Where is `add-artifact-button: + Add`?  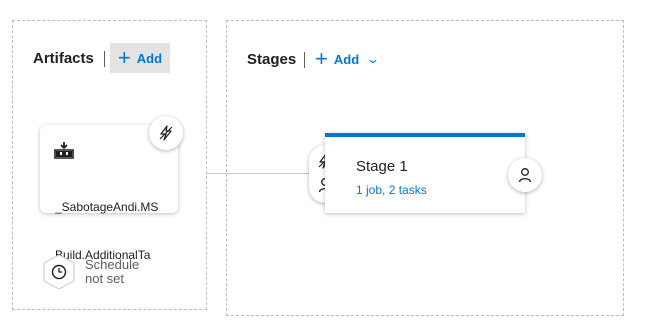 add-artifact-button: + Add is located at coordinates (140, 58).